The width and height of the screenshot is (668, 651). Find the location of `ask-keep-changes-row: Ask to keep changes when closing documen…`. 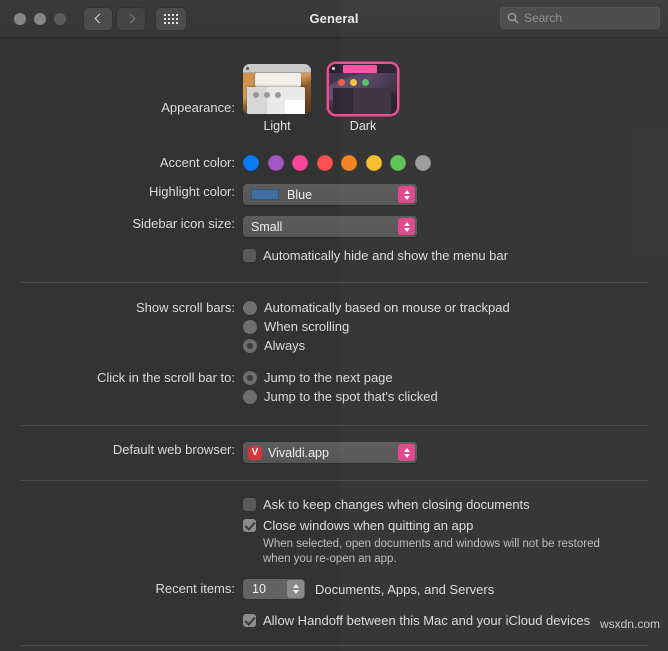

ask-keep-changes-row: Ask to keep changes when closing documen… is located at coordinates (334, 504).